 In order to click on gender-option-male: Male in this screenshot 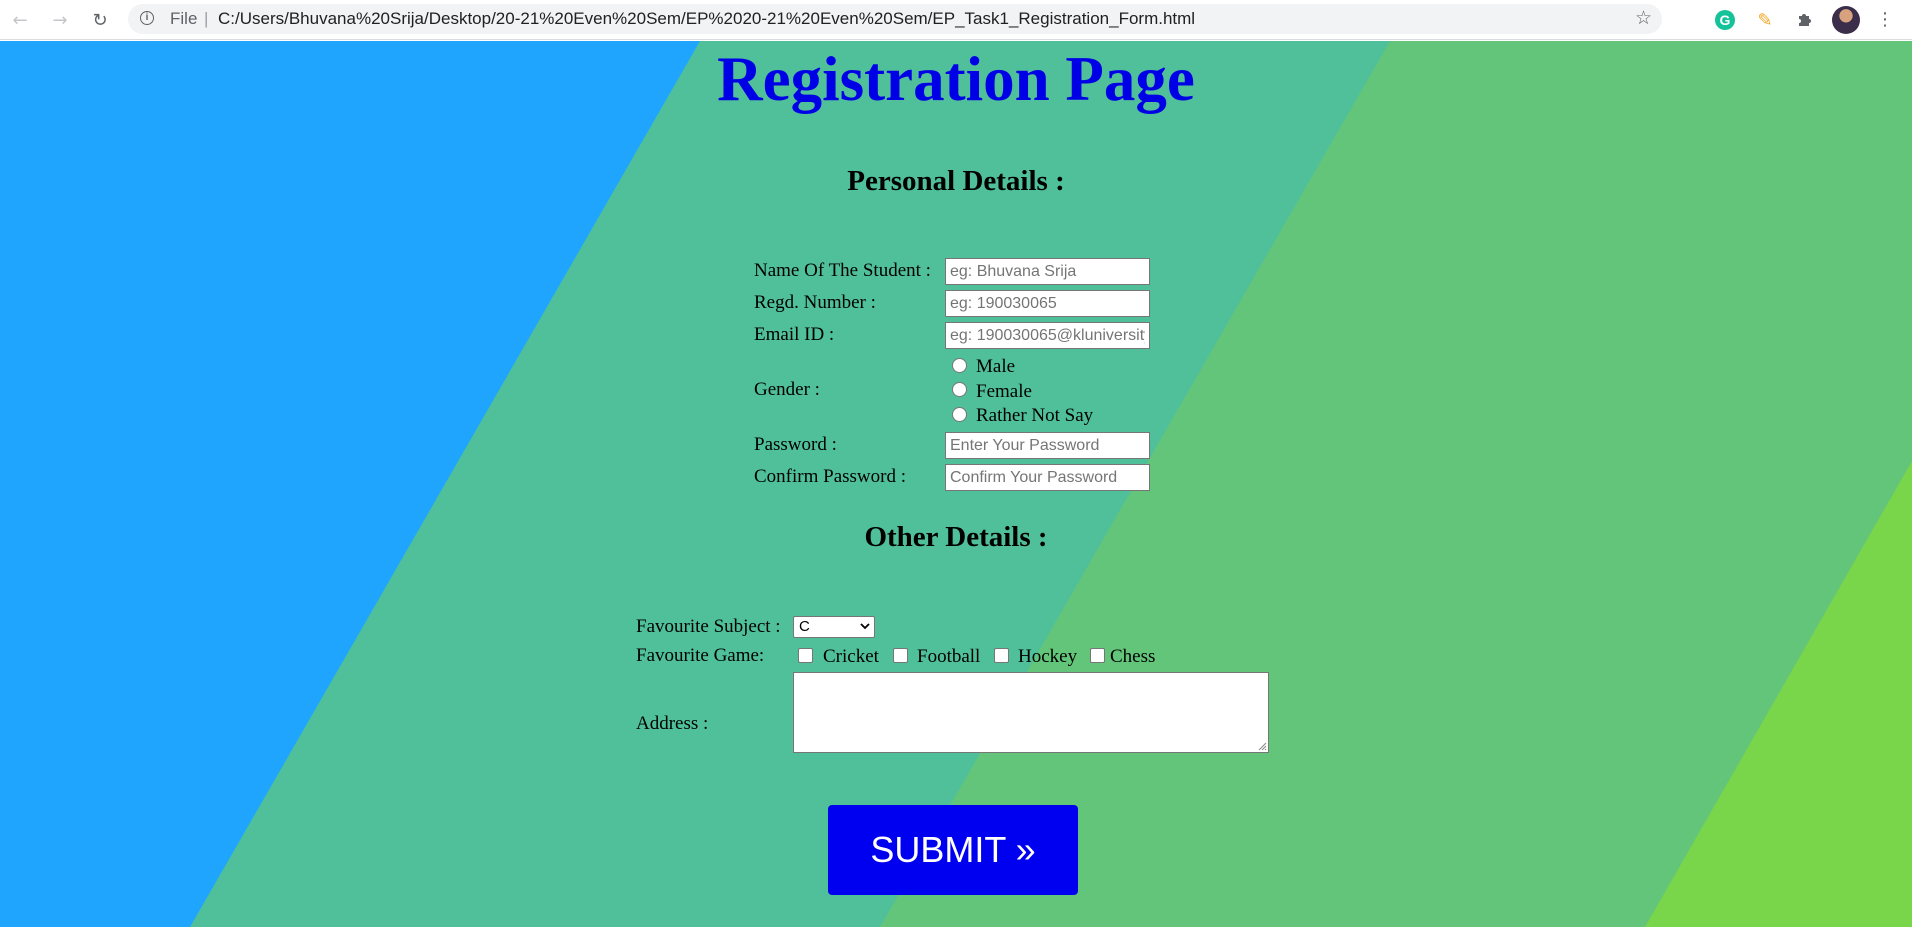, I will do `click(996, 366)`.